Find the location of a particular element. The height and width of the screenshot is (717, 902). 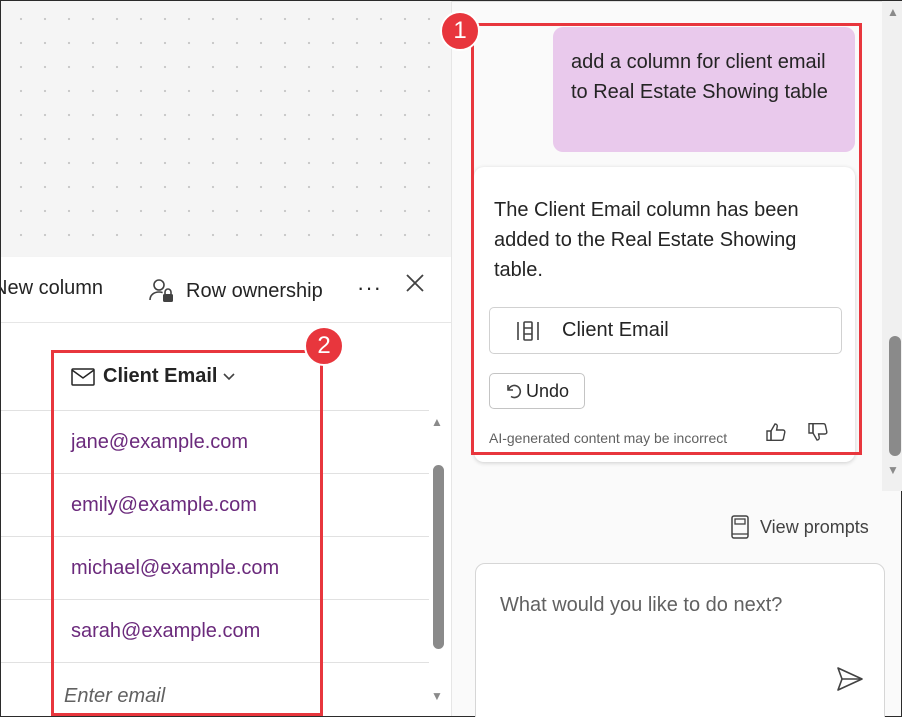

more-options-button: ··· is located at coordinates (369, 288).